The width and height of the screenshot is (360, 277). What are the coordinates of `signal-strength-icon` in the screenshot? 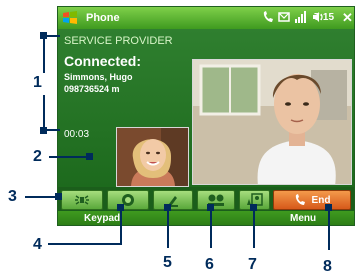 It's located at (301, 17).